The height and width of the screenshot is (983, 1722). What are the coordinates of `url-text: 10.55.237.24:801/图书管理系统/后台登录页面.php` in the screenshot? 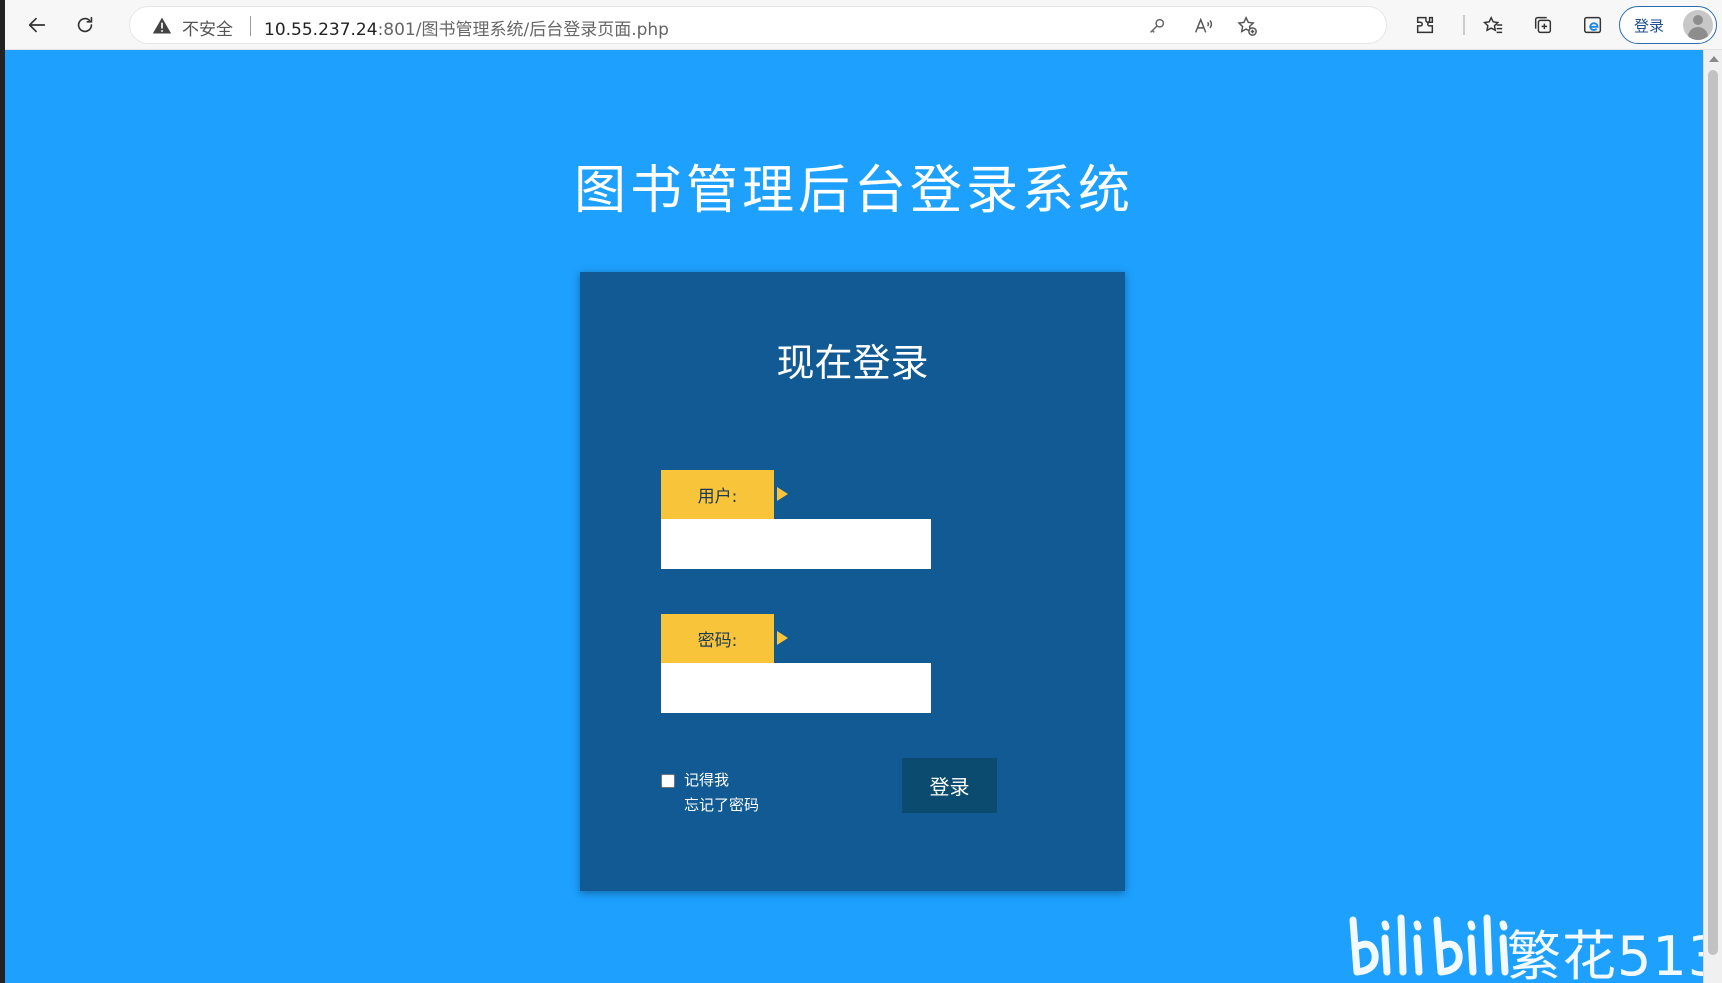 It's located at (466, 27).